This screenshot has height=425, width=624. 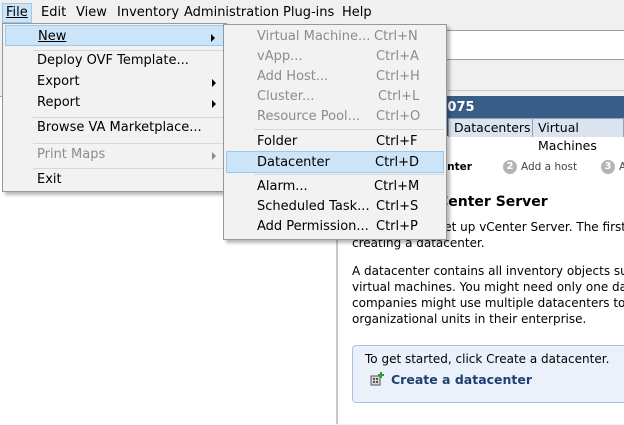 What do you see at coordinates (53, 13) in the screenshot?
I see `menu-edit: Edit` at bounding box center [53, 13].